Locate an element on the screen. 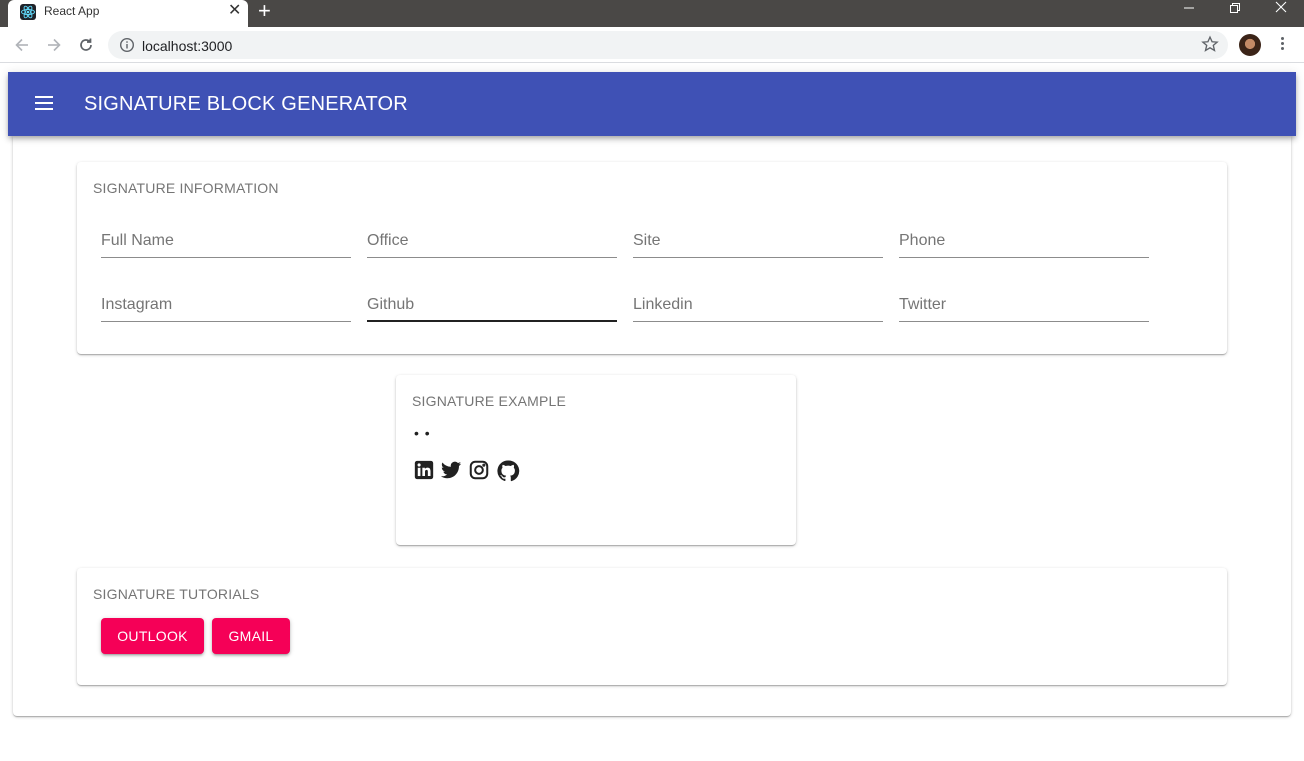  site-field is located at coordinates (758, 242).